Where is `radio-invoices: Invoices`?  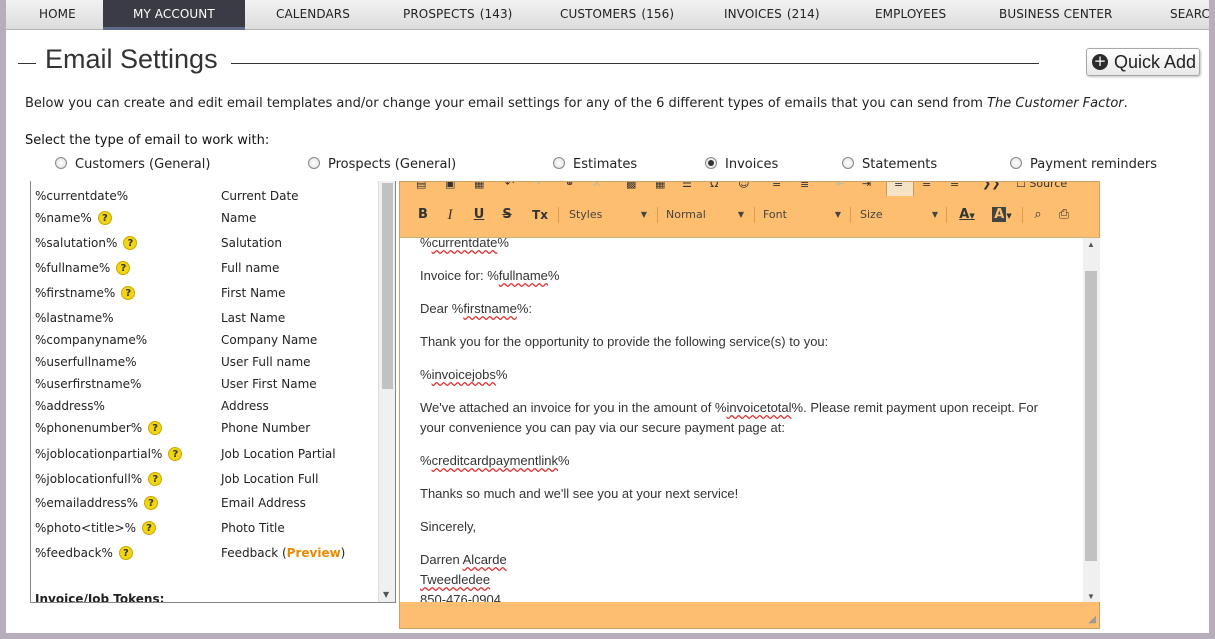 radio-invoices: Invoices is located at coordinates (741, 164).